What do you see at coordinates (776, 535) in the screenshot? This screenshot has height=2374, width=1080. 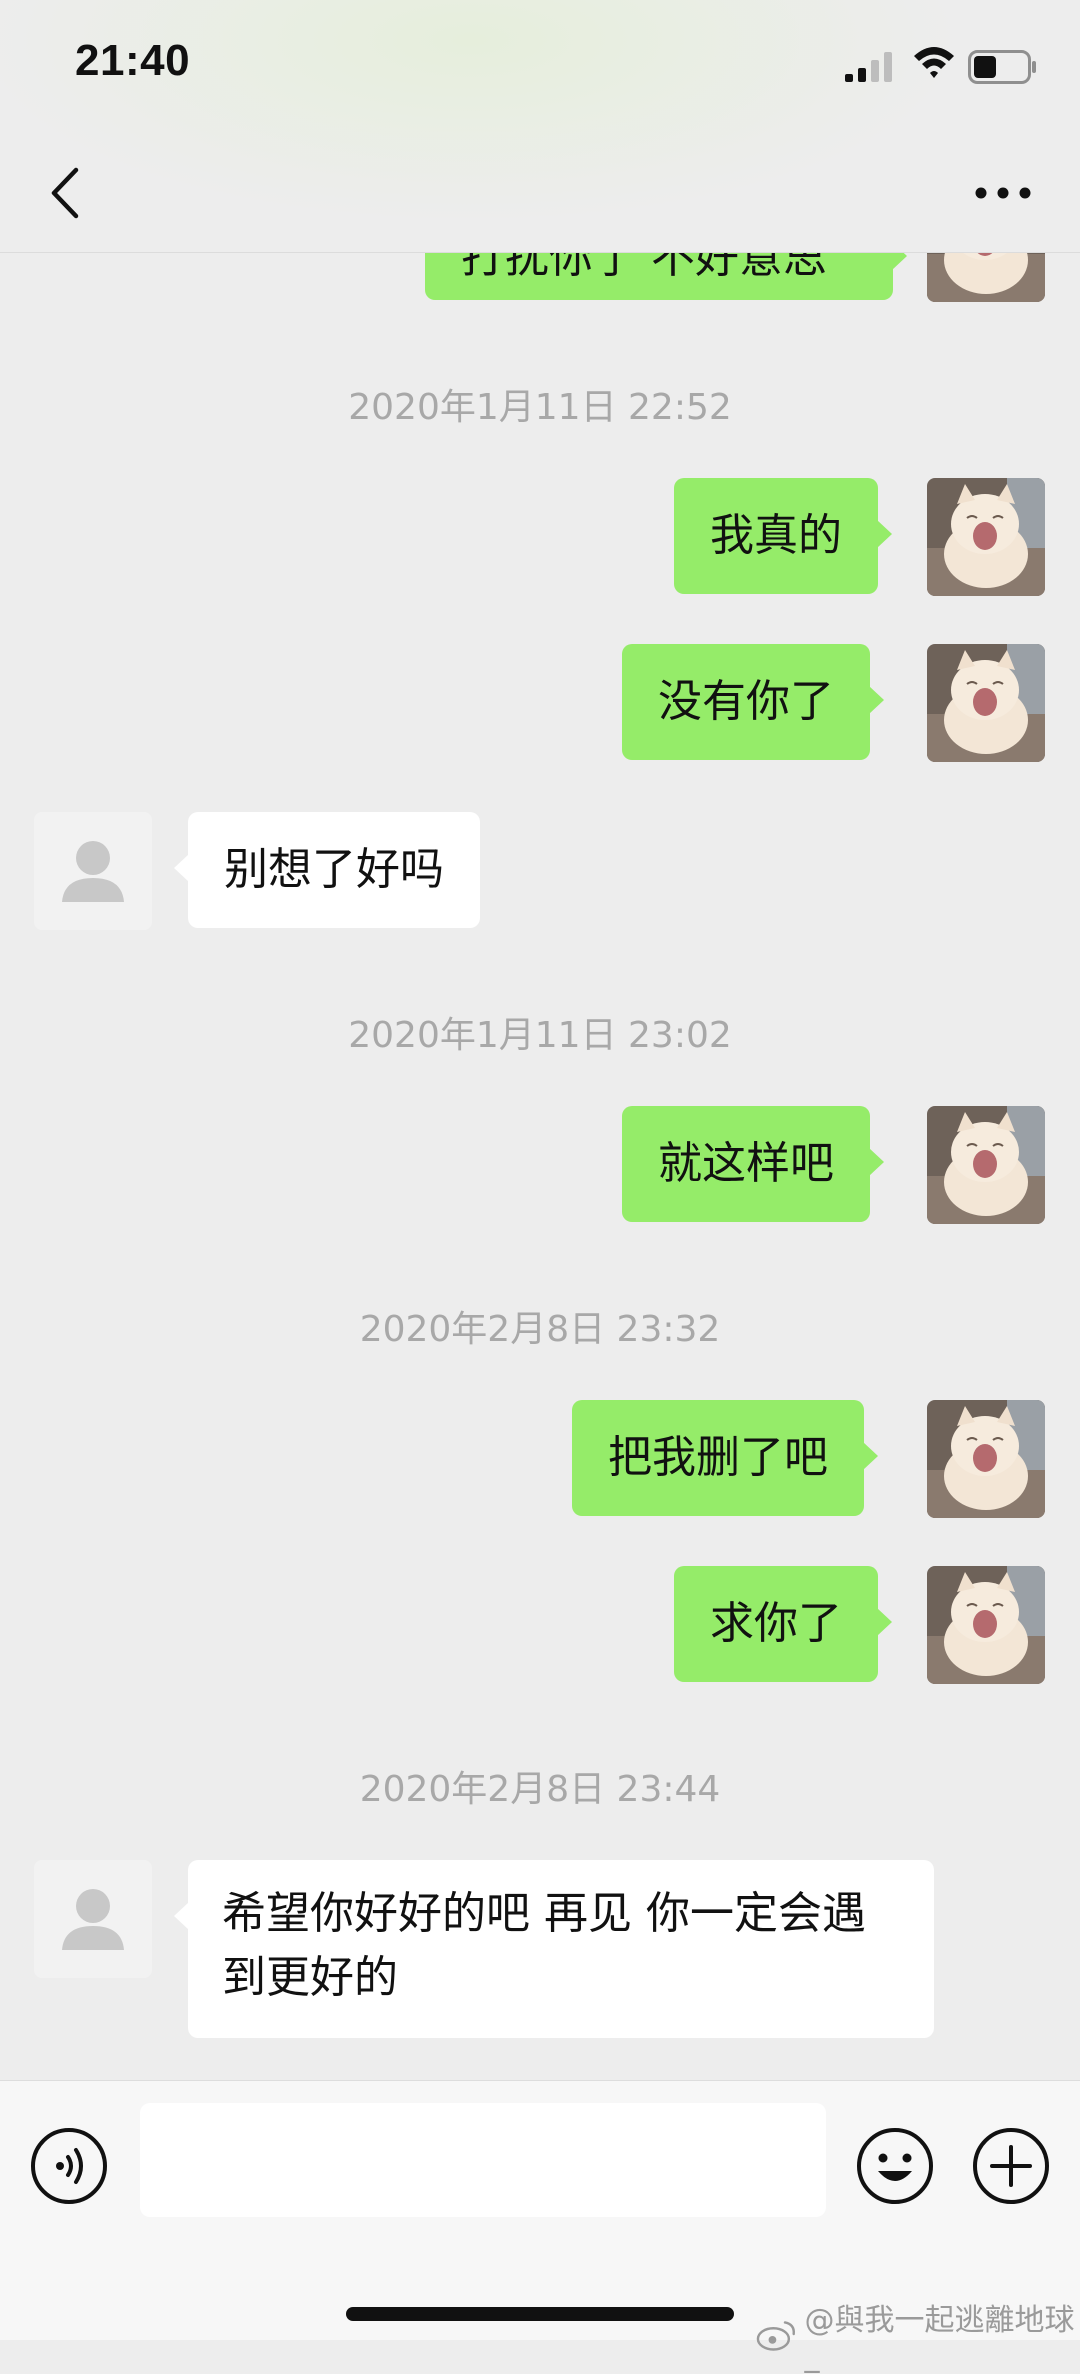 I see `message-text: 我真的` at bounding box center [776, 535].